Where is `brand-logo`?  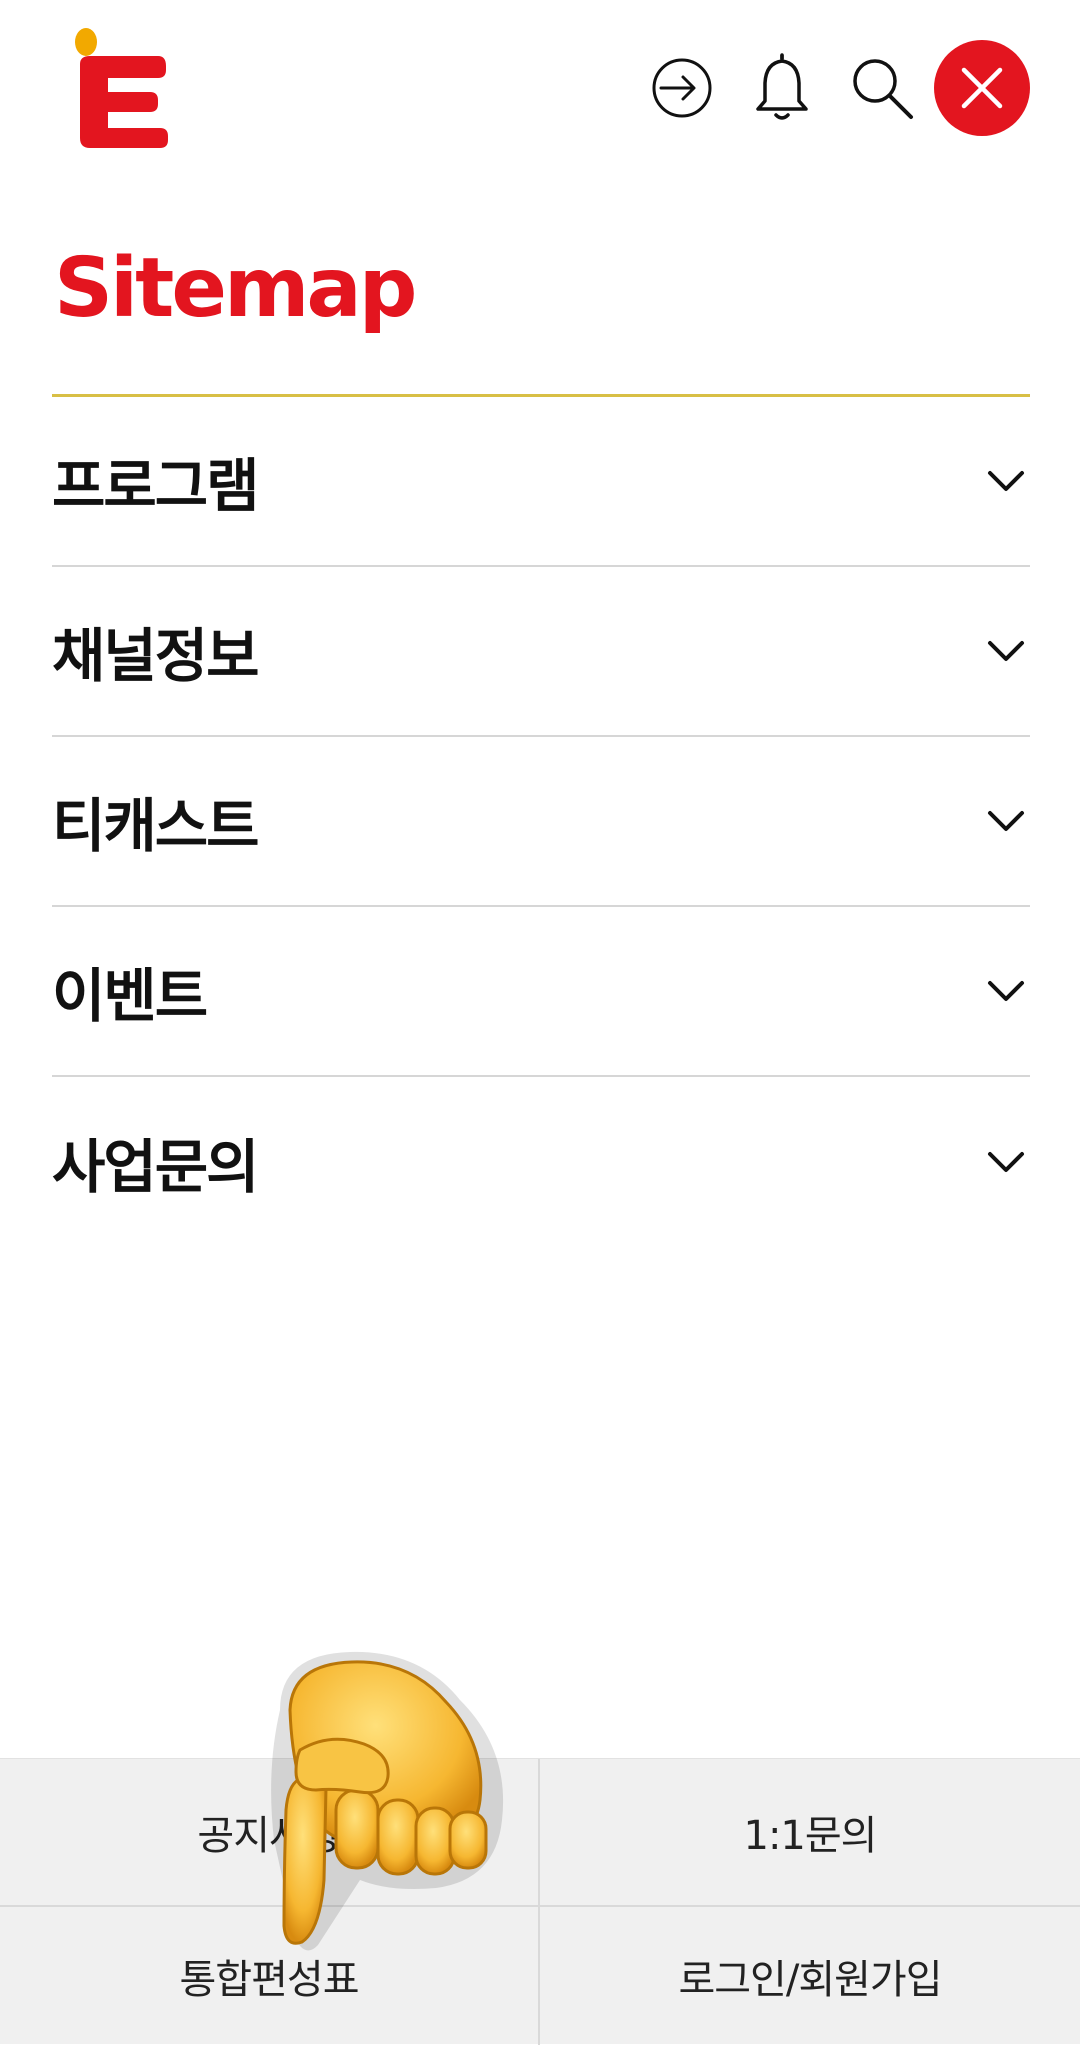 brand-logo is located at coordinates (120, 89).